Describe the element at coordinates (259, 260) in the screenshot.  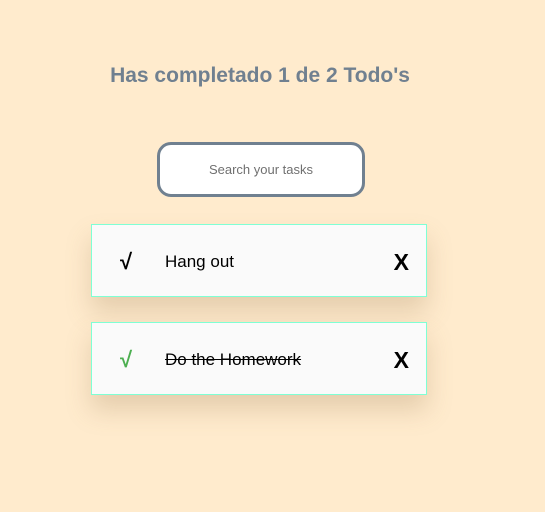
I see `todo-item: √ Hang out X` at that location.